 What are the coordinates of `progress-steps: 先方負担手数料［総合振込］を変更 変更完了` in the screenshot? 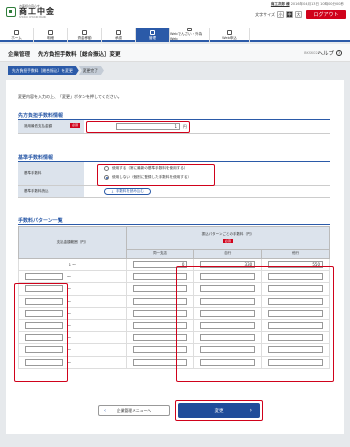 It's located at (56, 70).